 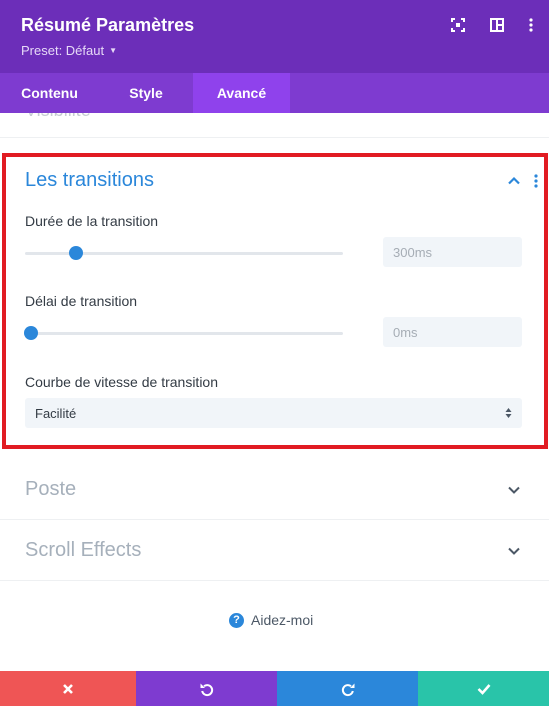 I want to click on redo-button, so click(x=347, y=688).